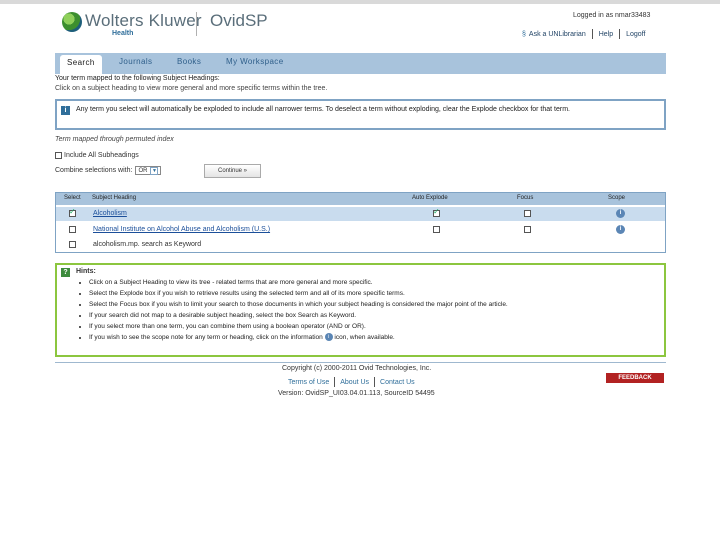 The height and width of the screenshot is (540, 720). I want to click on logoff-link: Logoff, so click(635, 34).